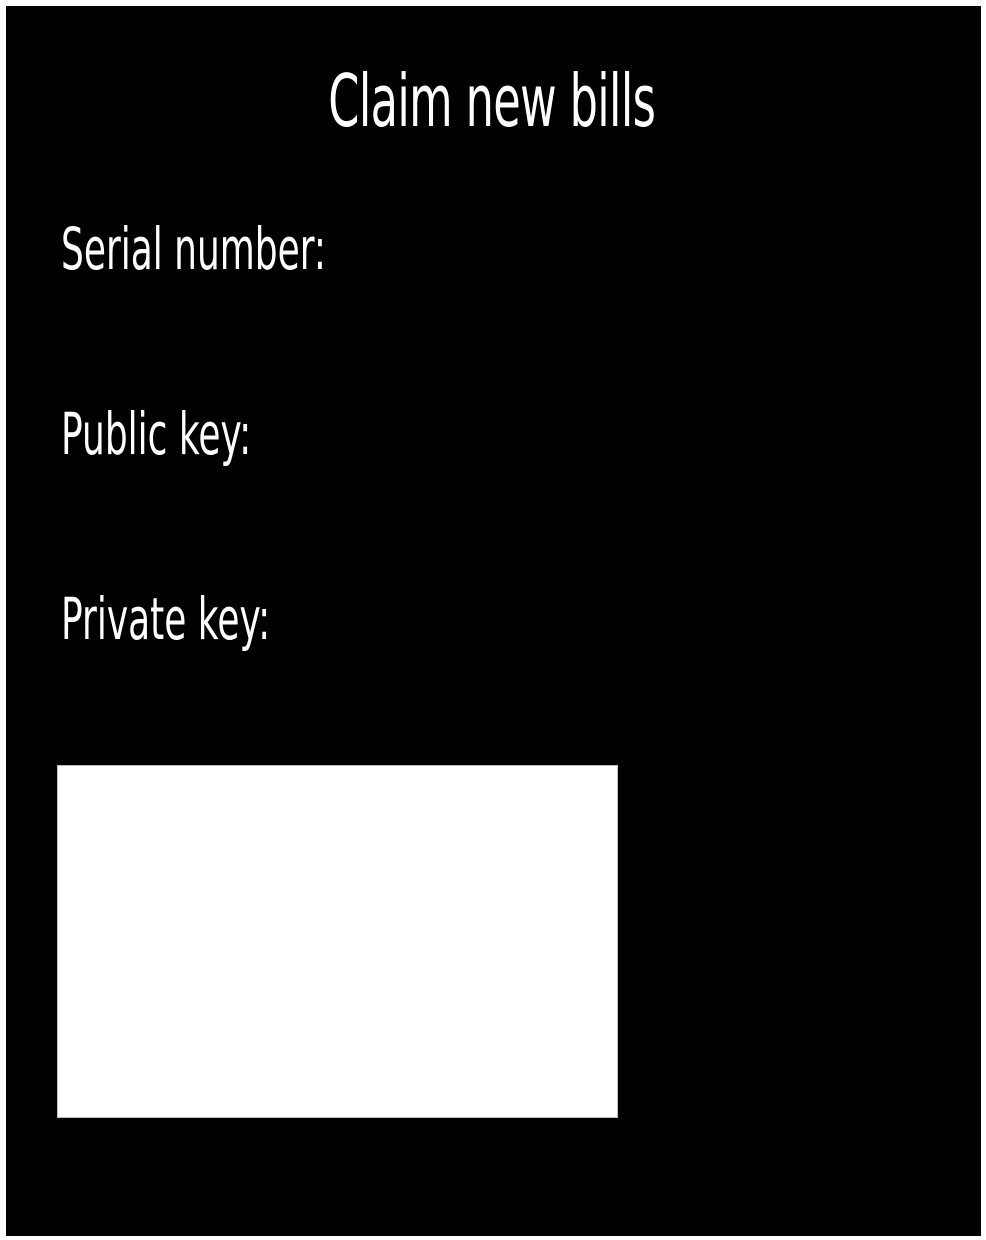 The image size is (986, 1240). Describe the element at coordinates (166, 619) in the screenshot. I see `private-key-label: Private key:` at that location.